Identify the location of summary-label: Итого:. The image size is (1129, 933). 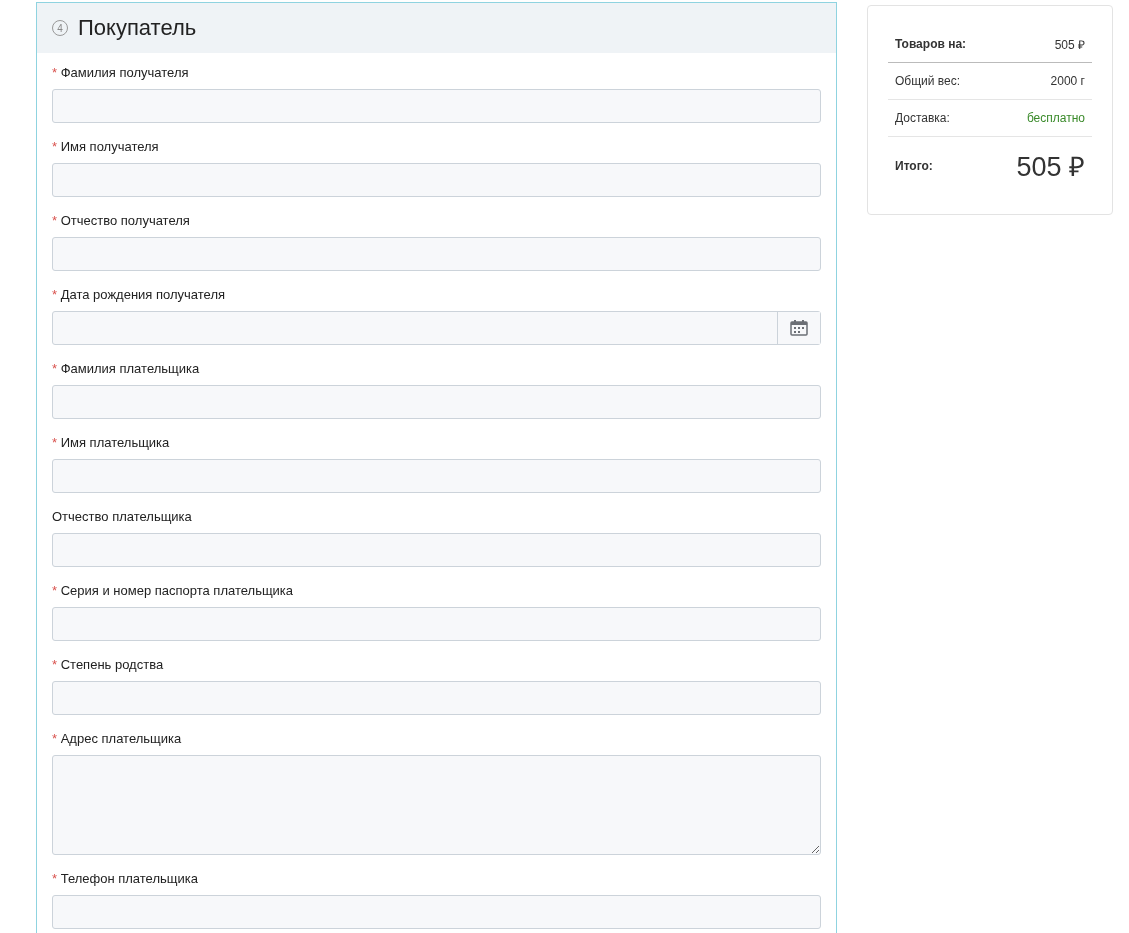
(914, 165).